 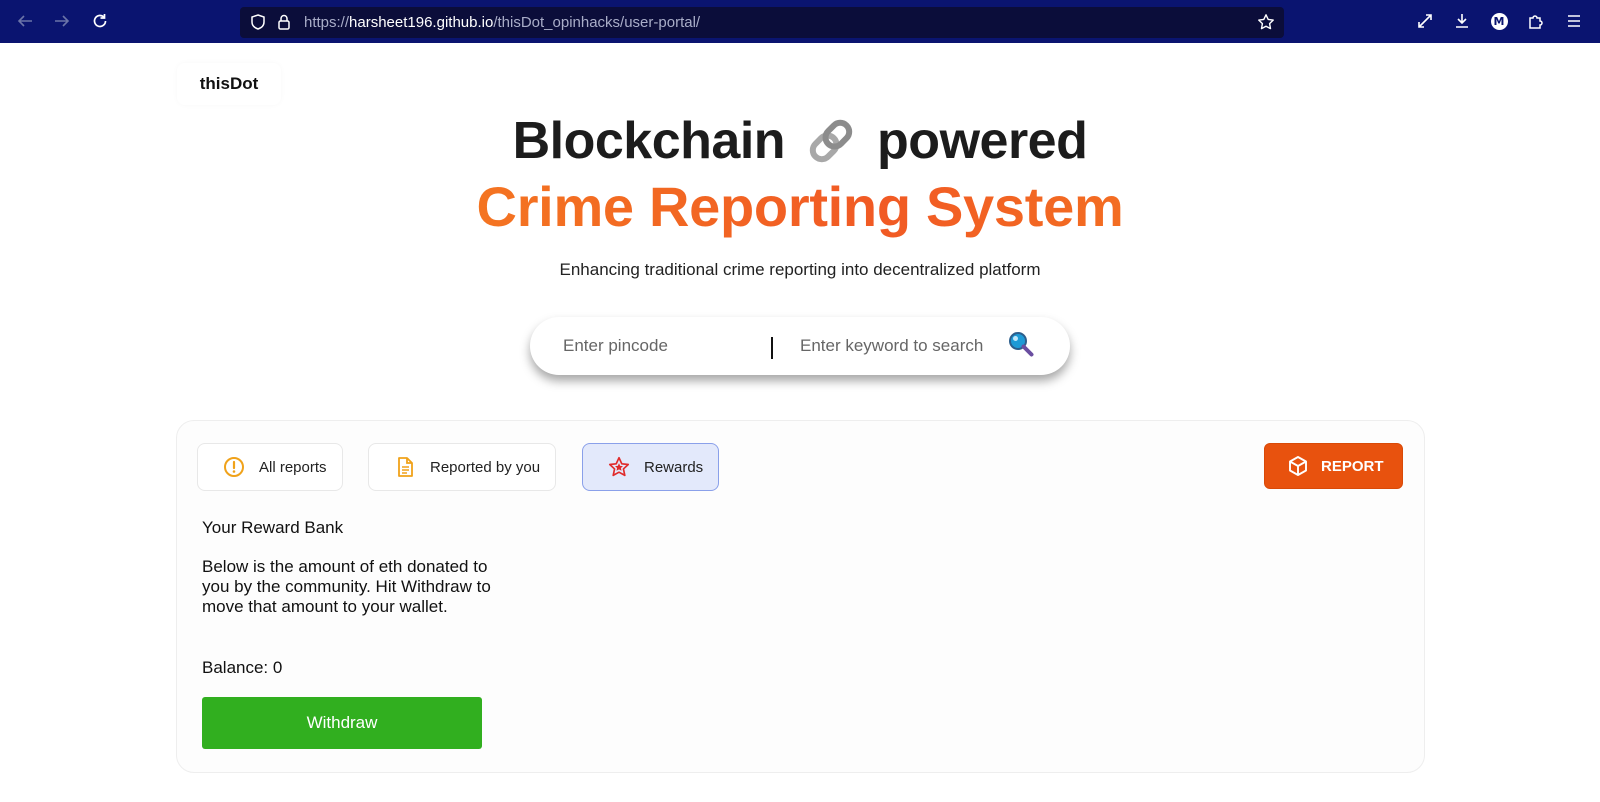 I want to click on site-logo: thisDot, so click(x=229, y=84).